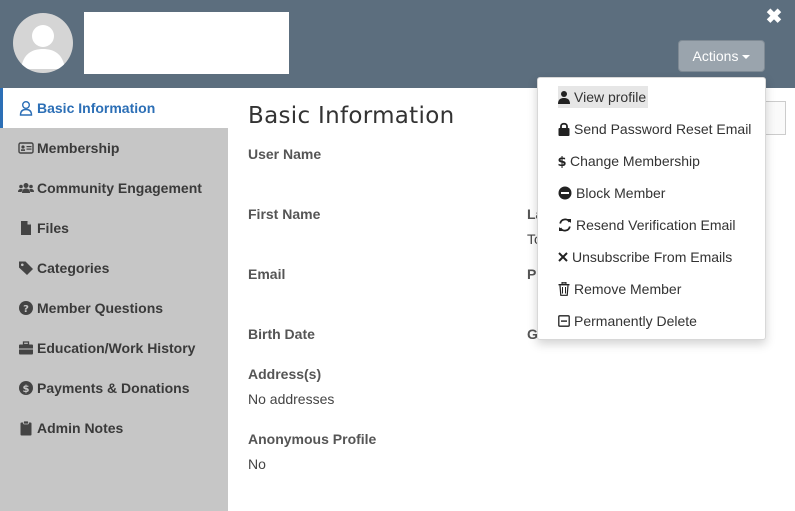 The width and height of the screenshot is (795, 511). Describe the element at coordinates (564, 321) in the screenshot. I see `minus-square-icon` at that location.